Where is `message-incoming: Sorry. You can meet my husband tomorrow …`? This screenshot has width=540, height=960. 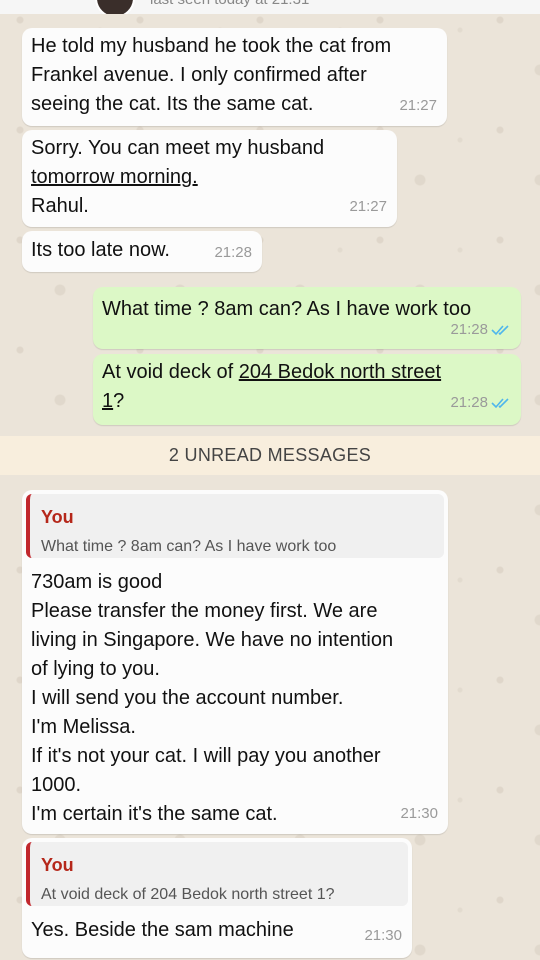 message-incoming: Sorry. You can meet my husband tomorrow … is located at coordinates (209, 178).